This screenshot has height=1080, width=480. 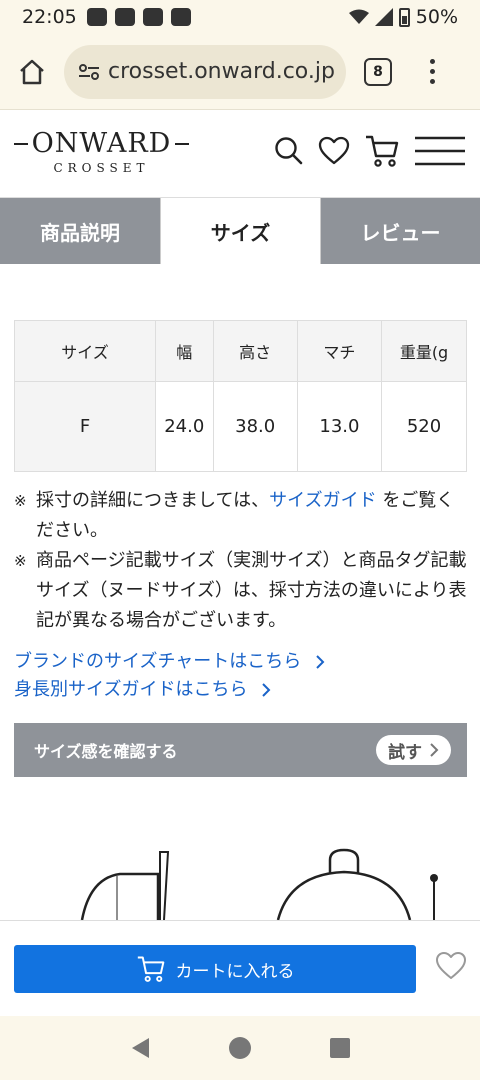 I want to click on size-links: ブランドのサイズチャートはこちら 身長別サイズガイドはこちら, so click(x=169, y=676).